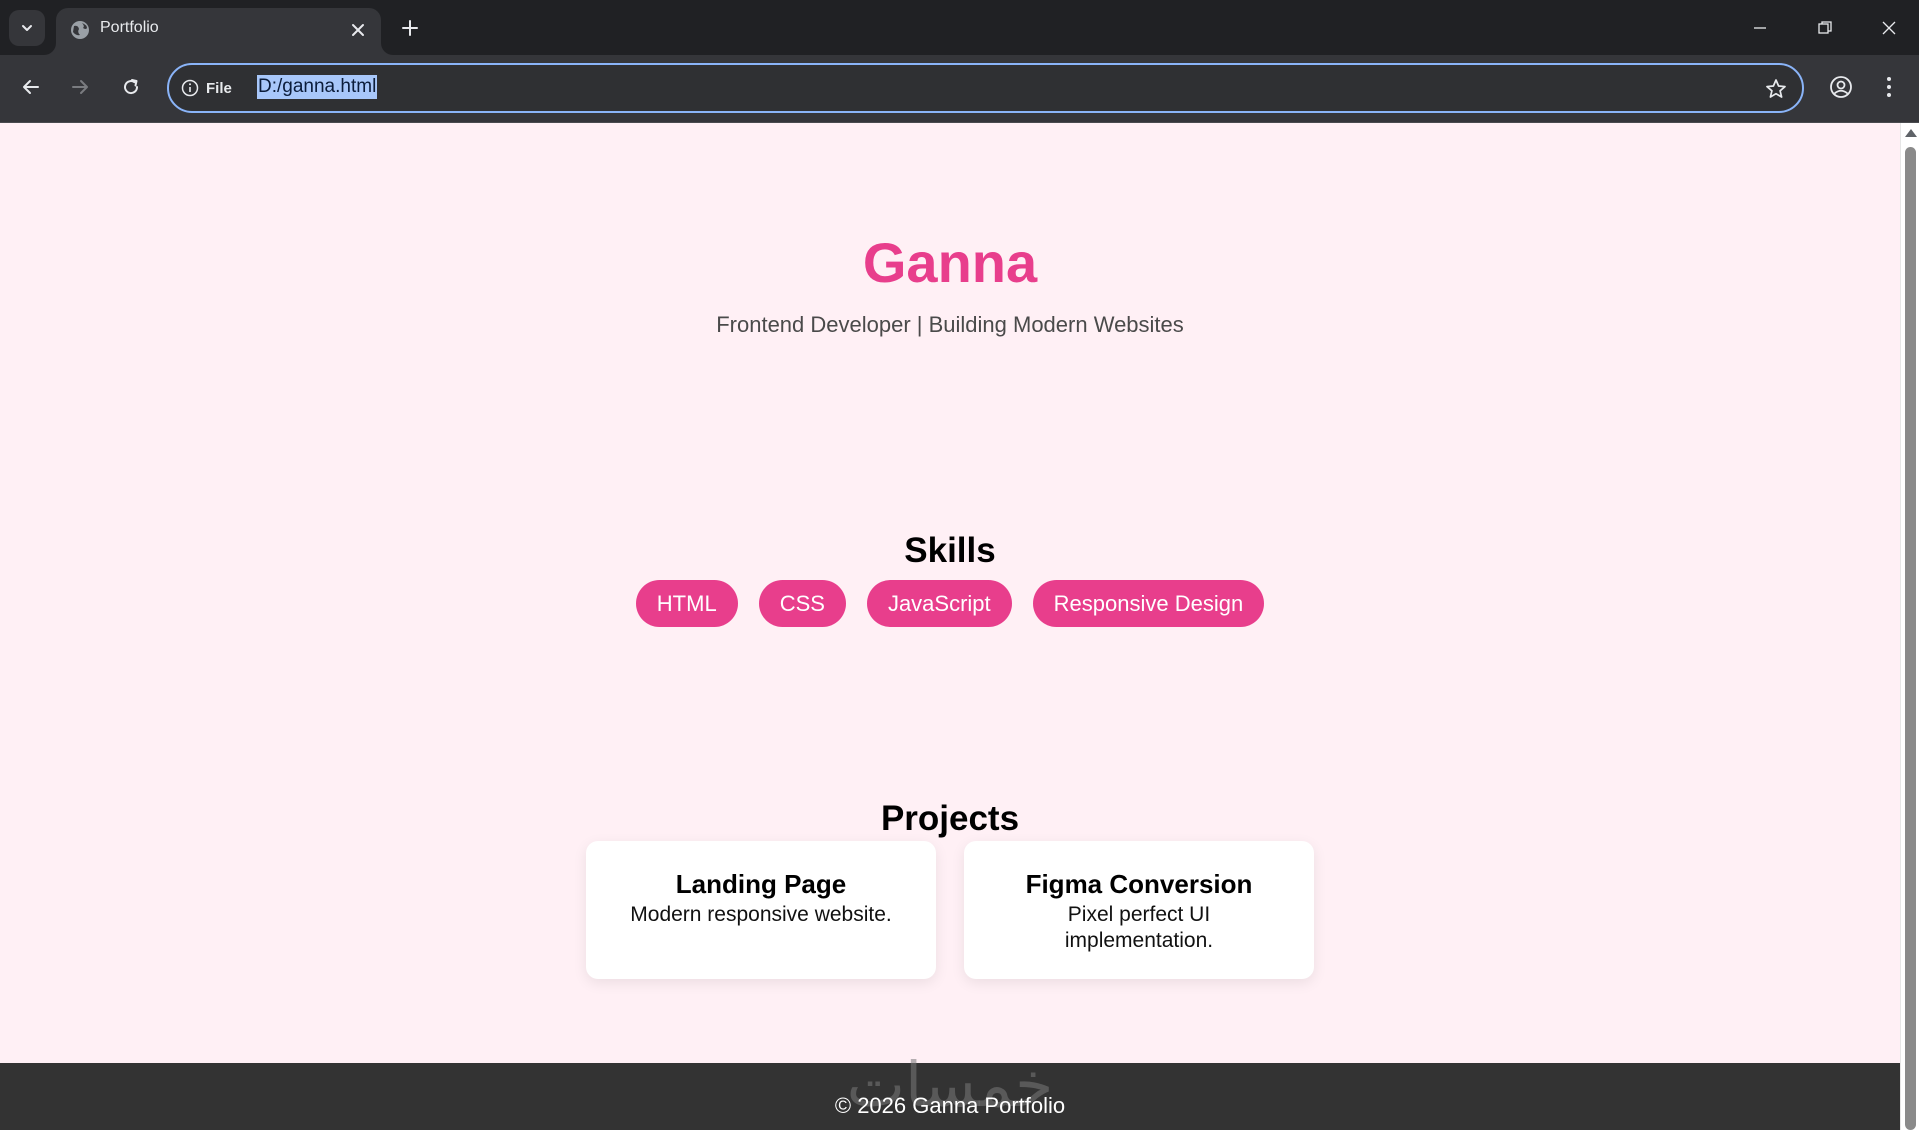 This screenshot has height=1130, width=1919. Describe the element at coordinates (802, 603) in the screenshot. I see `skill-pill-css: CSS` at that location.